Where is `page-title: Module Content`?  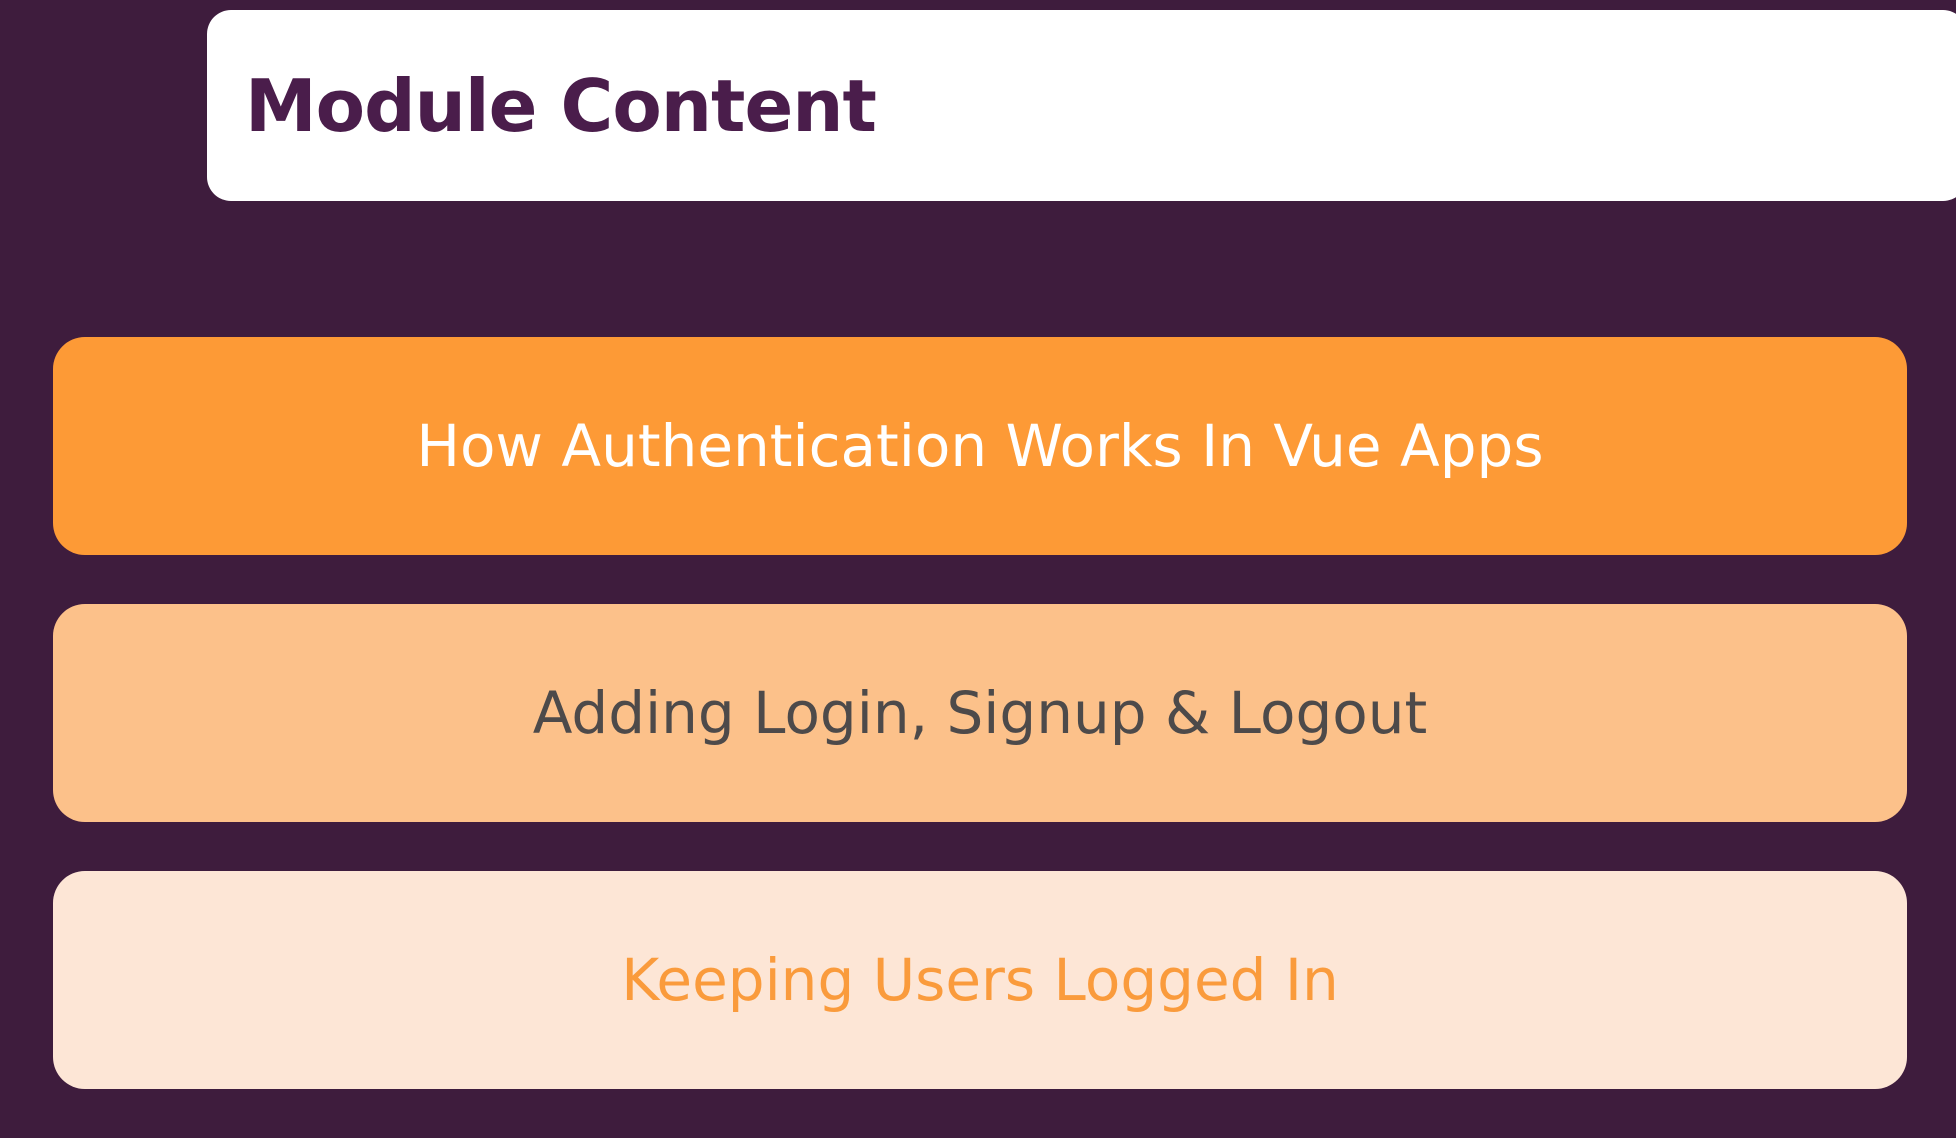
page-title: Module Content is located at coordinates (561, 105).